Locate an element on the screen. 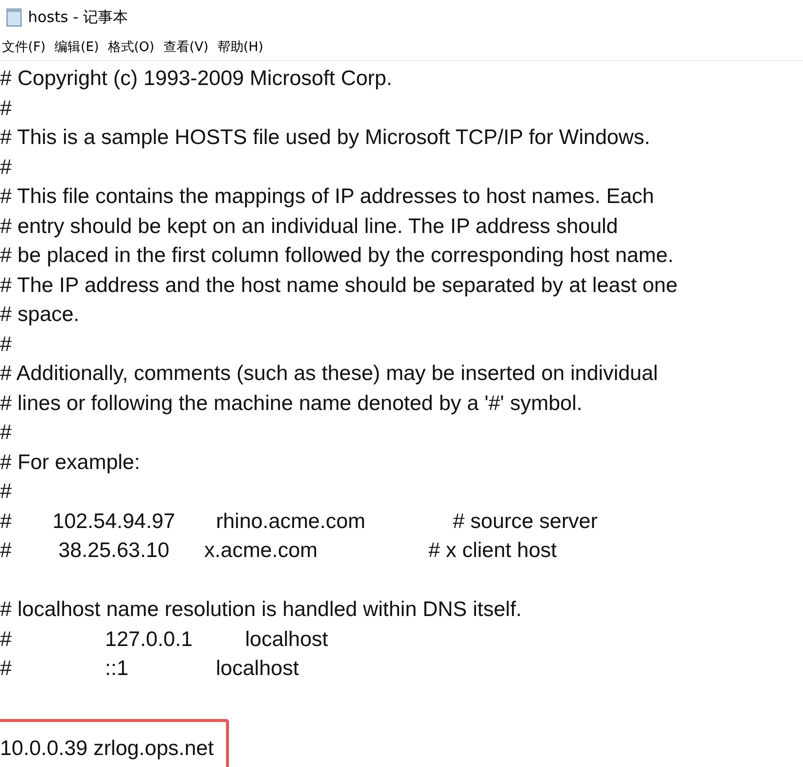 This screenshot has height=767, width=803. notepad-icon is located at coordinates (14, 17).